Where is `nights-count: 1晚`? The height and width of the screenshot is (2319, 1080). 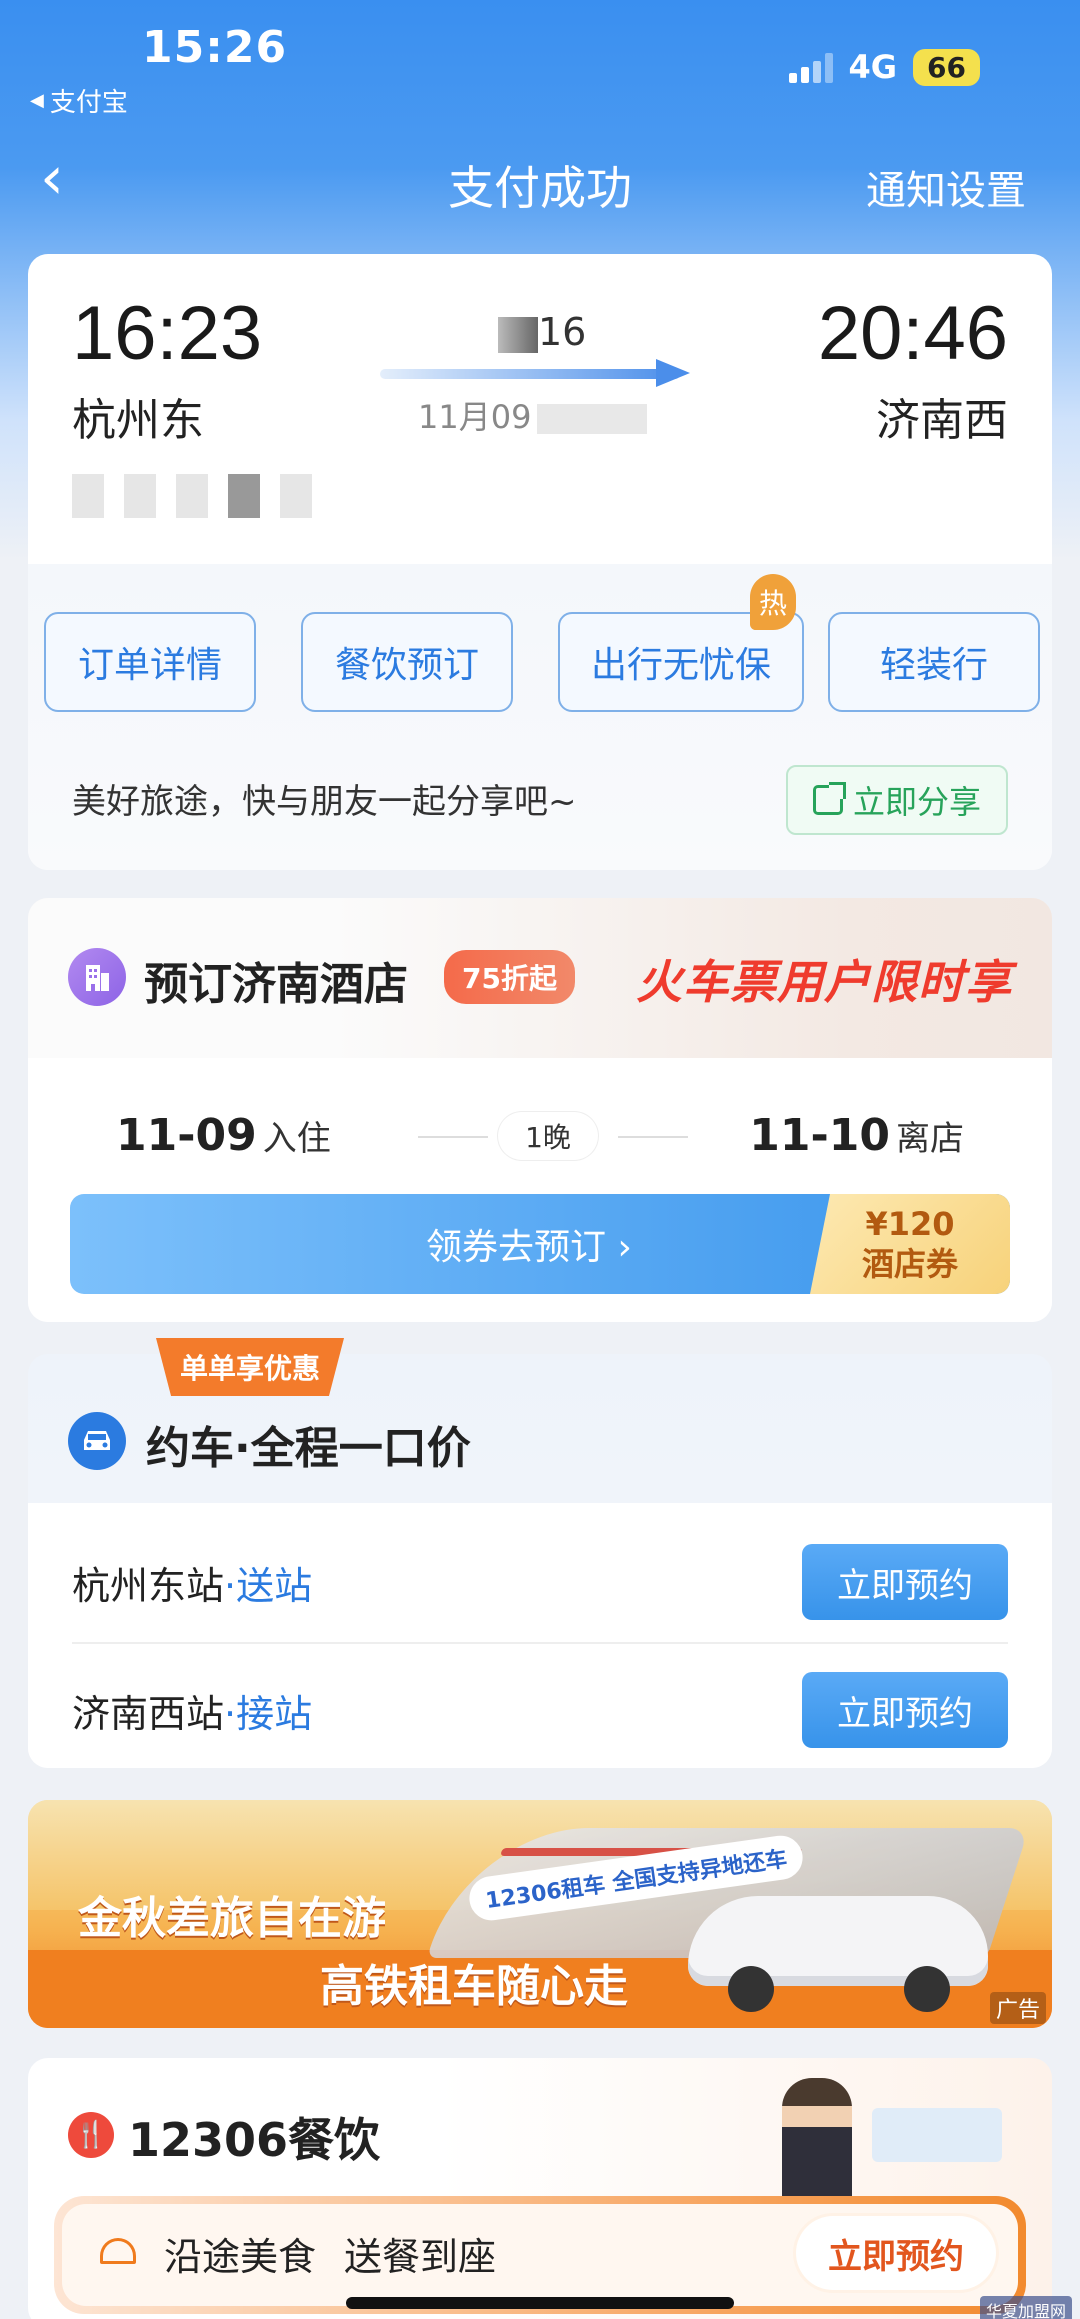
nights-count: 1晚 is located at coordinates (548, 1136).